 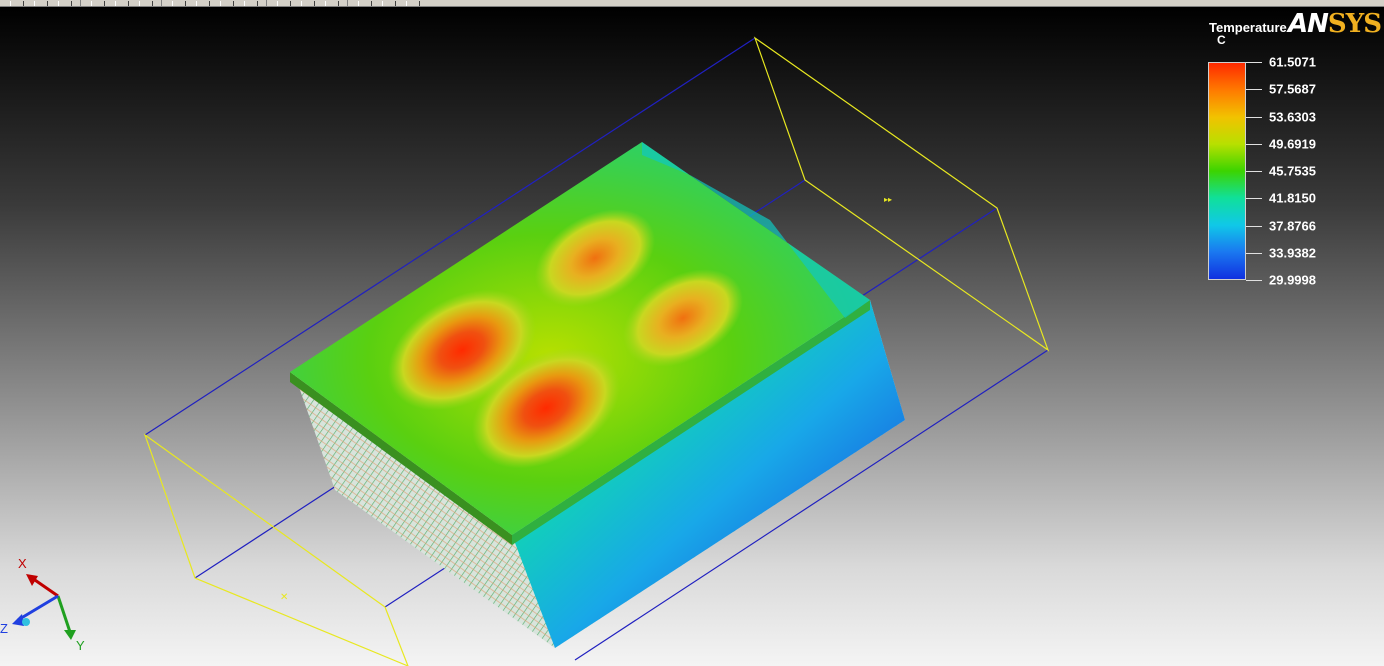 What do you see at coordinates (692, 3) in the screenshot?
I see `toolbar` at bounding box center [692, 3].